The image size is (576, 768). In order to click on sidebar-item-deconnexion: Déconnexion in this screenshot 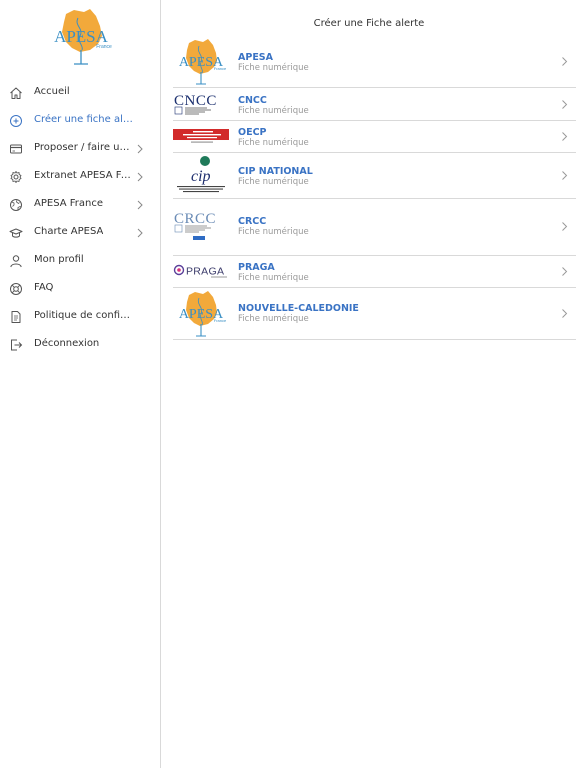, I will do `click(80, 345)`.